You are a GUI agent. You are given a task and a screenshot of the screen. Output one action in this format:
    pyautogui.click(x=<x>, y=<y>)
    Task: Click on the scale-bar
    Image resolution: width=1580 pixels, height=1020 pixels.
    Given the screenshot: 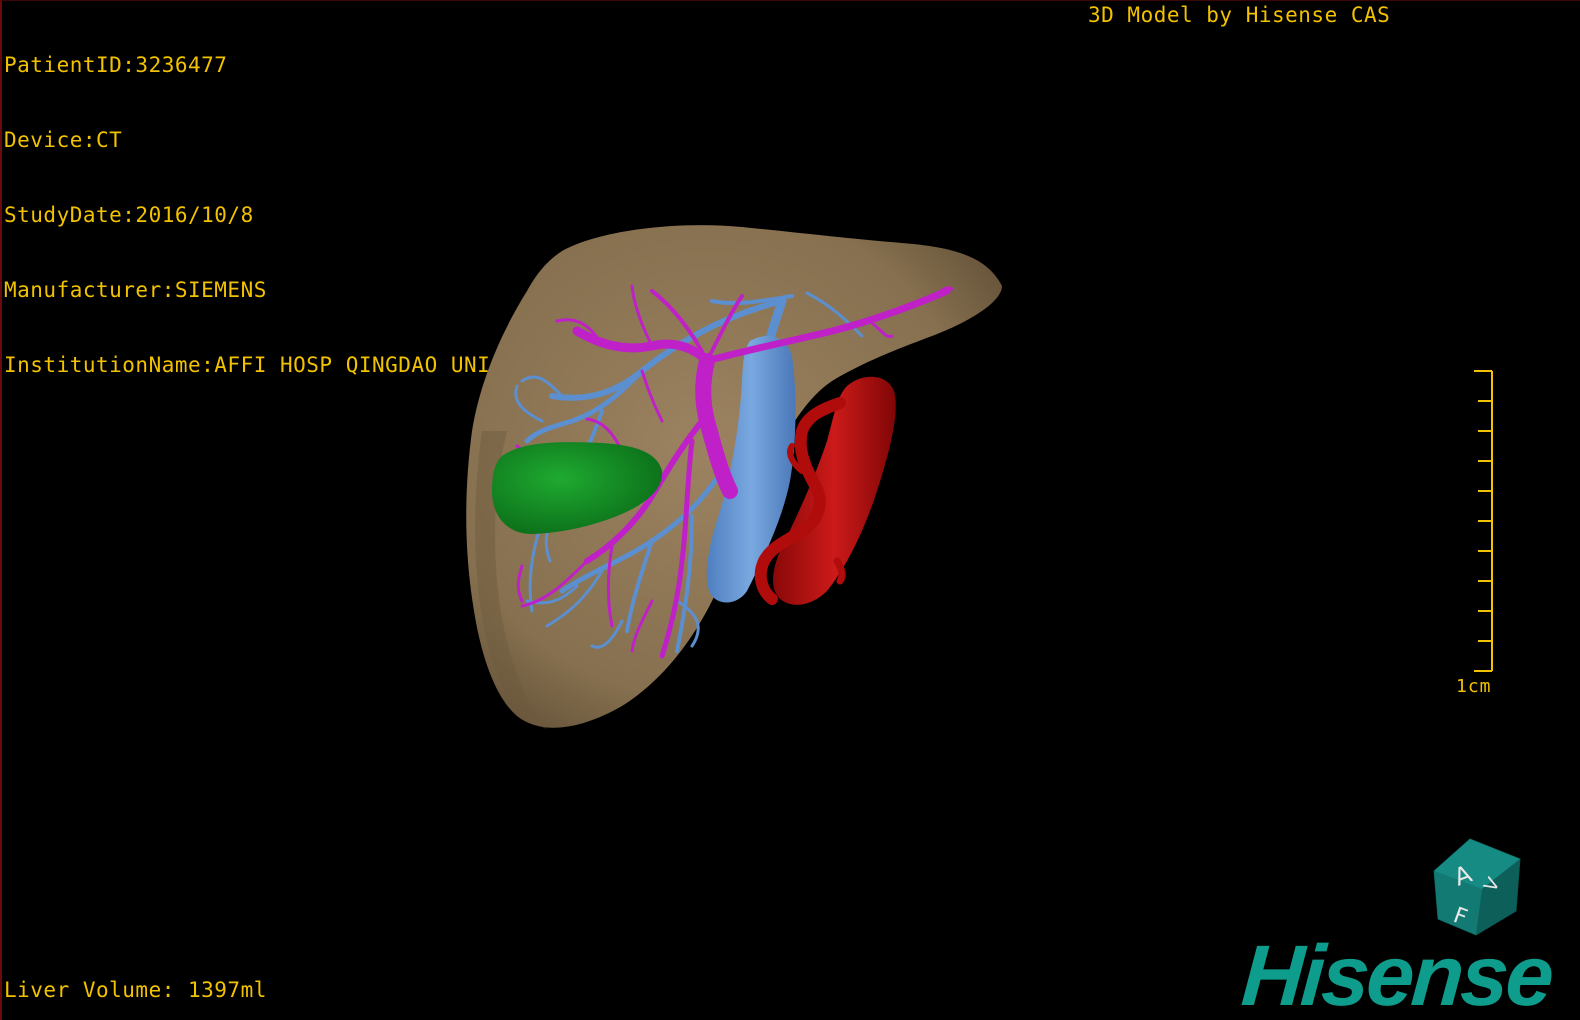 What is the action you would take?
    pyautogui.click(x=1483, y=521)
    